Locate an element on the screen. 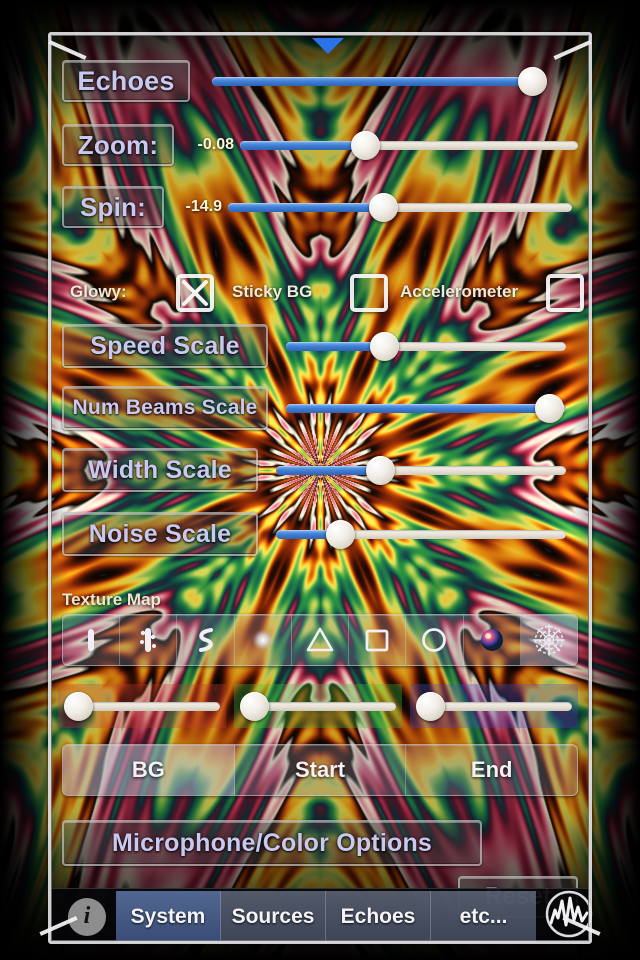  texture-map-label: Texture Map is located at coordinates (111, 599).